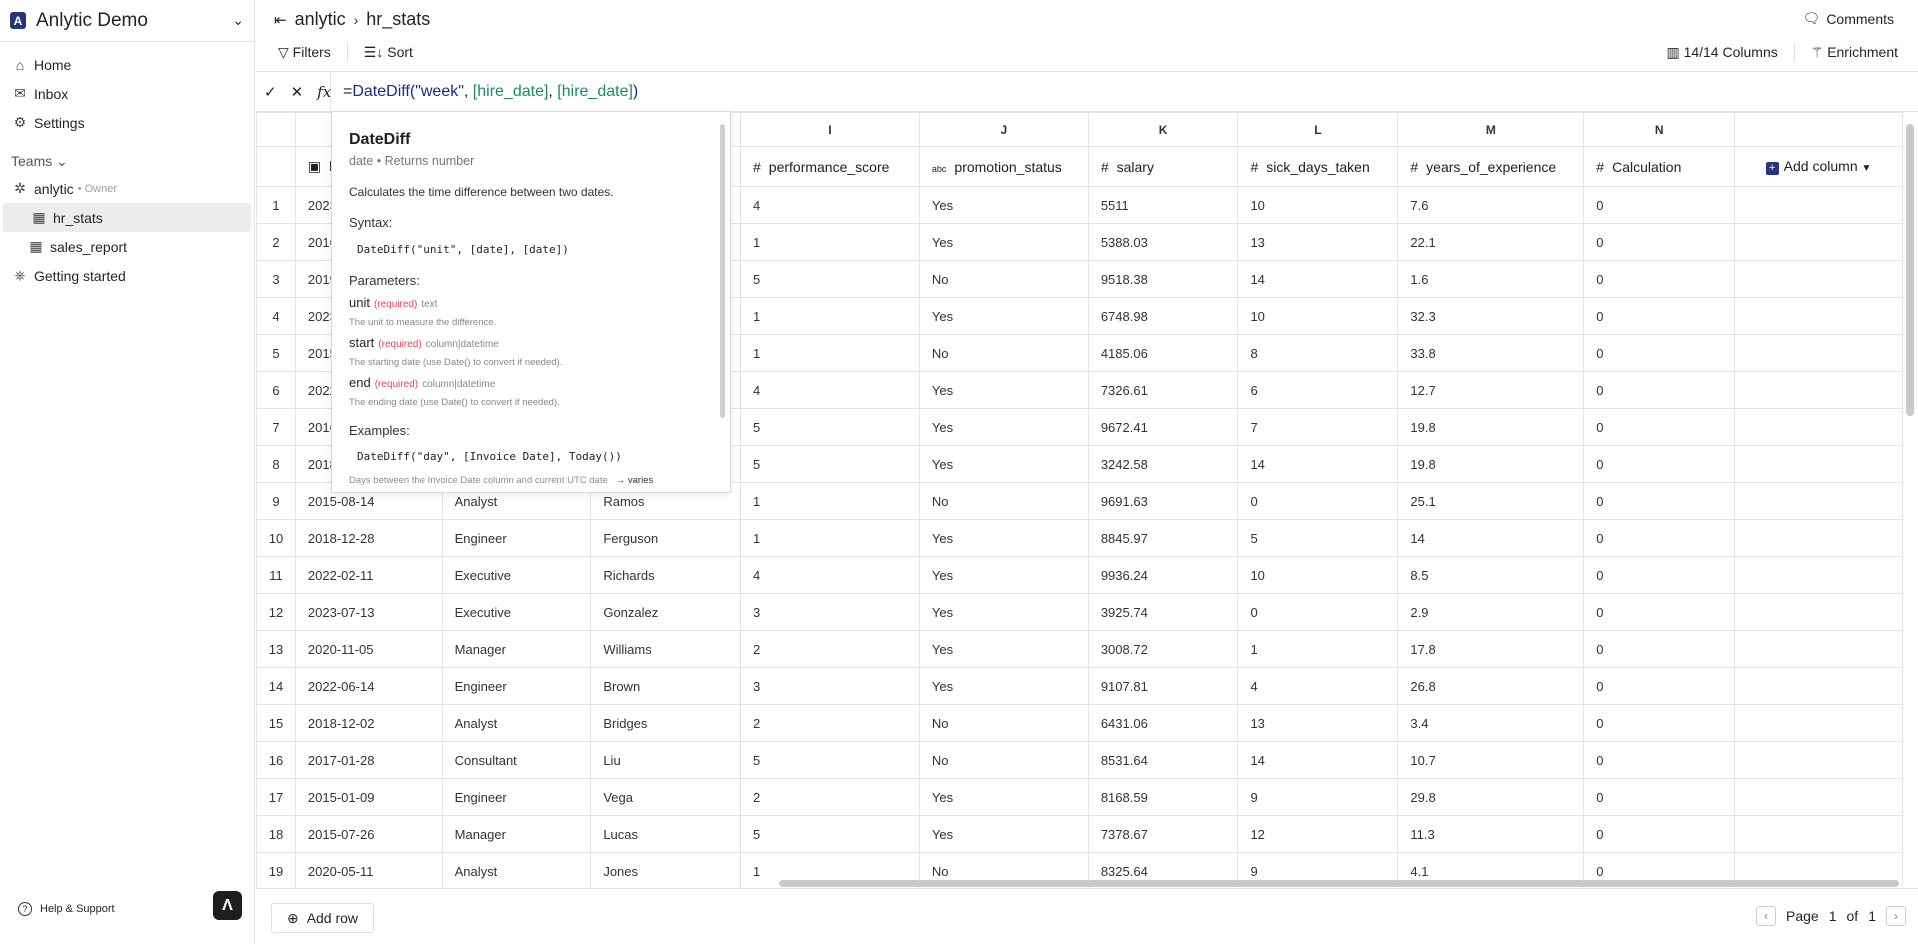  I want to click on vertical-scrollbar, so click(1910, 500).